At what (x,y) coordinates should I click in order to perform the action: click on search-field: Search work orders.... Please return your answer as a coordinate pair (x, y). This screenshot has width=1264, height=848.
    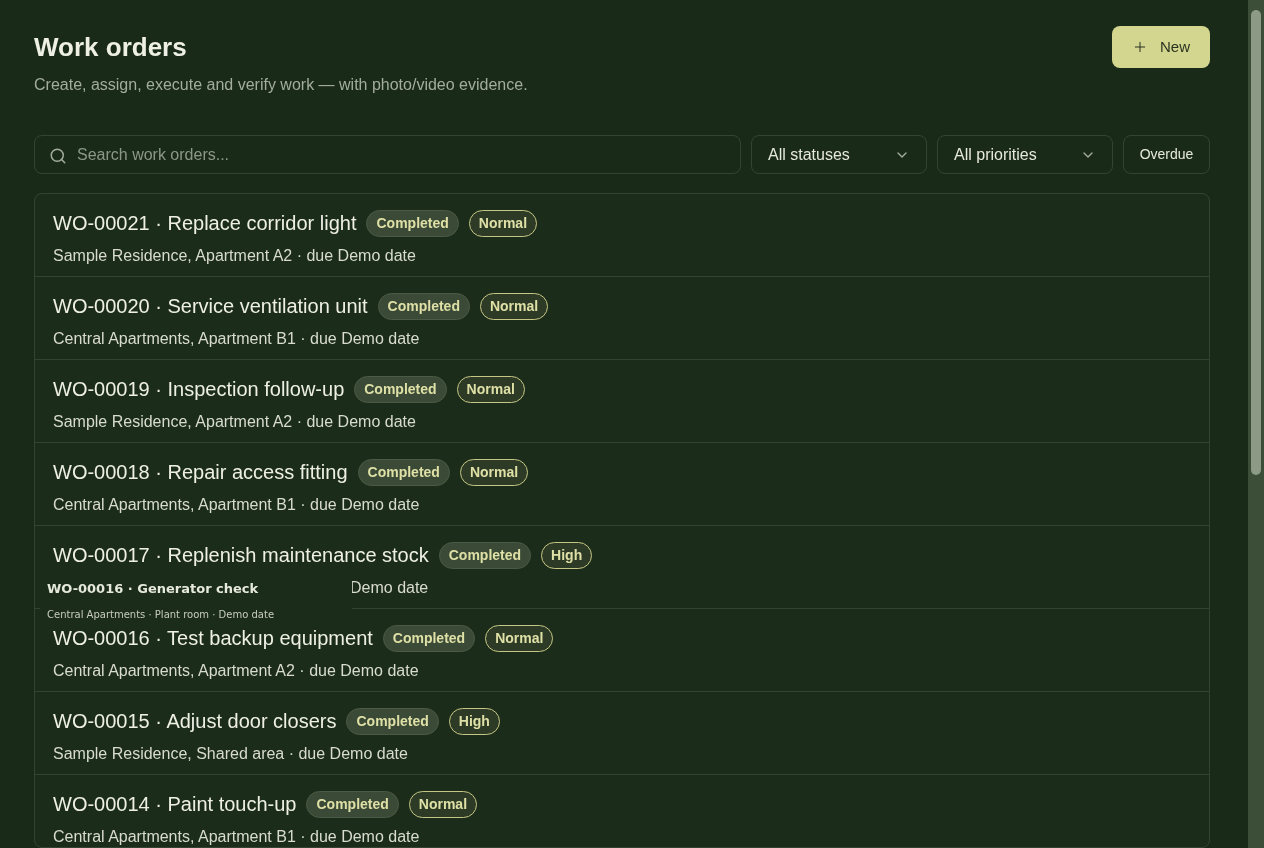
    Looking at the image, I should click on (387, 155).